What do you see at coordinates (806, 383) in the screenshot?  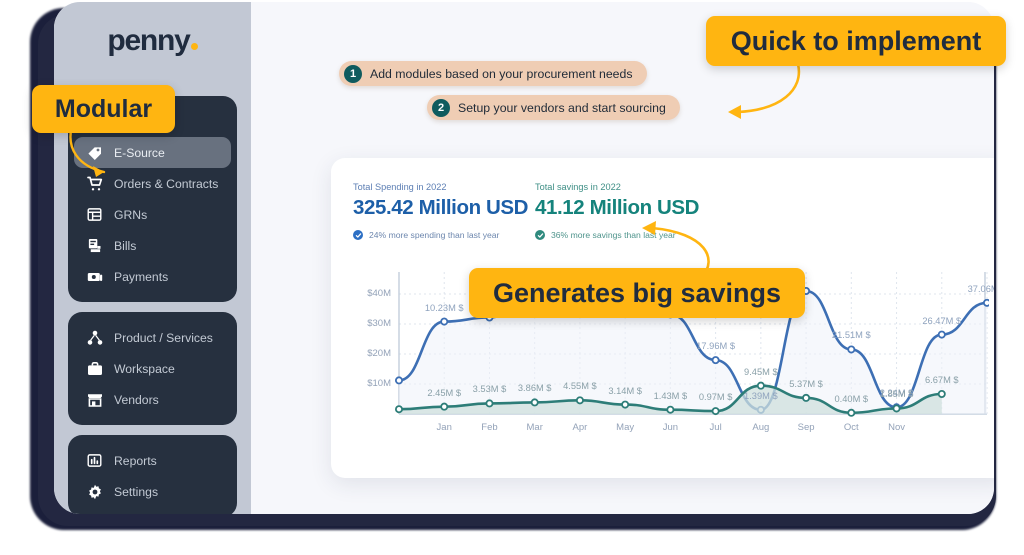 I see `data-point-label: 5.37M $` at bounding box center [806, 383].